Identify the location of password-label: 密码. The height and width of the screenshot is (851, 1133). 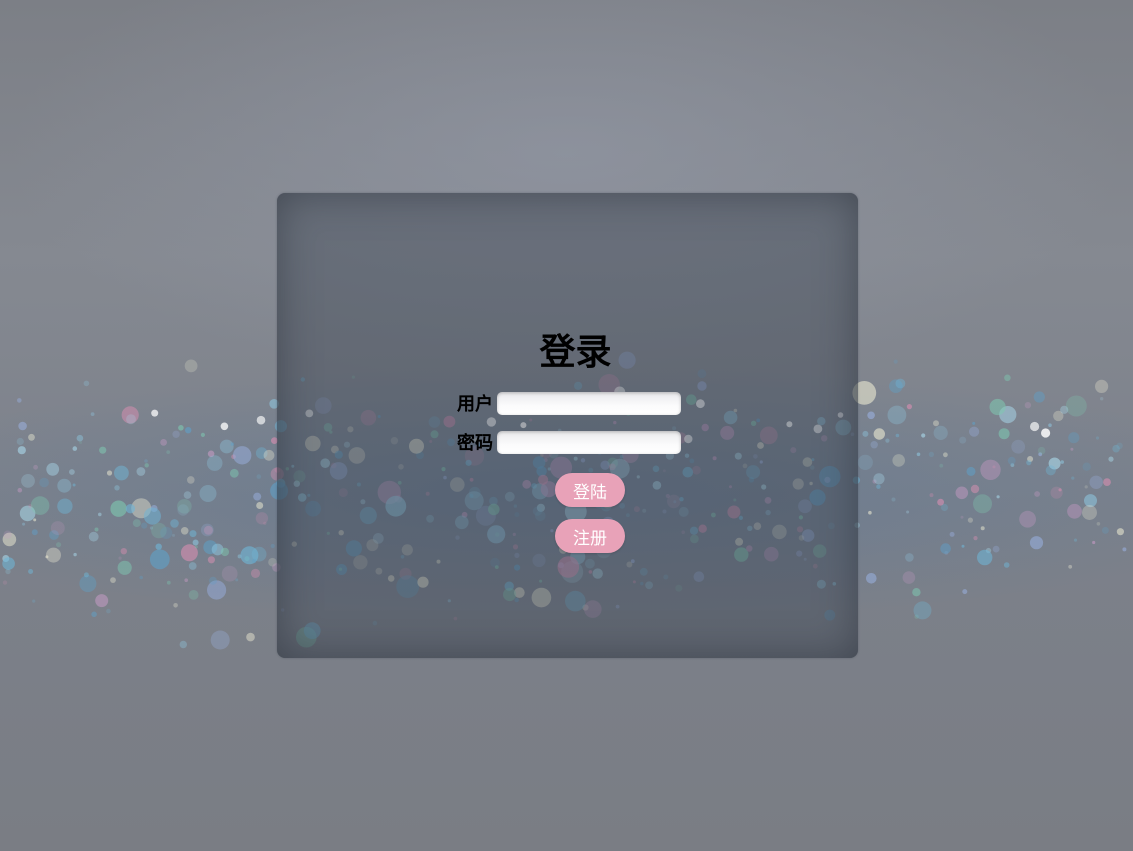
(475, 443).